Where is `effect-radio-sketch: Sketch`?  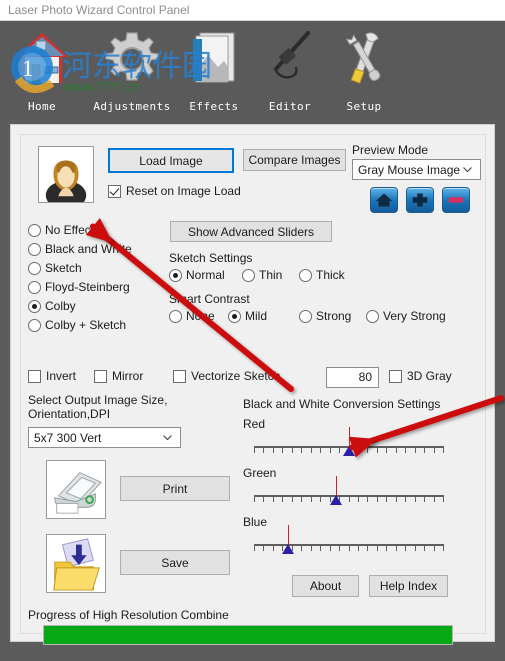 effect-radio-sketch: Sketch is located at coordinates (55, 268).